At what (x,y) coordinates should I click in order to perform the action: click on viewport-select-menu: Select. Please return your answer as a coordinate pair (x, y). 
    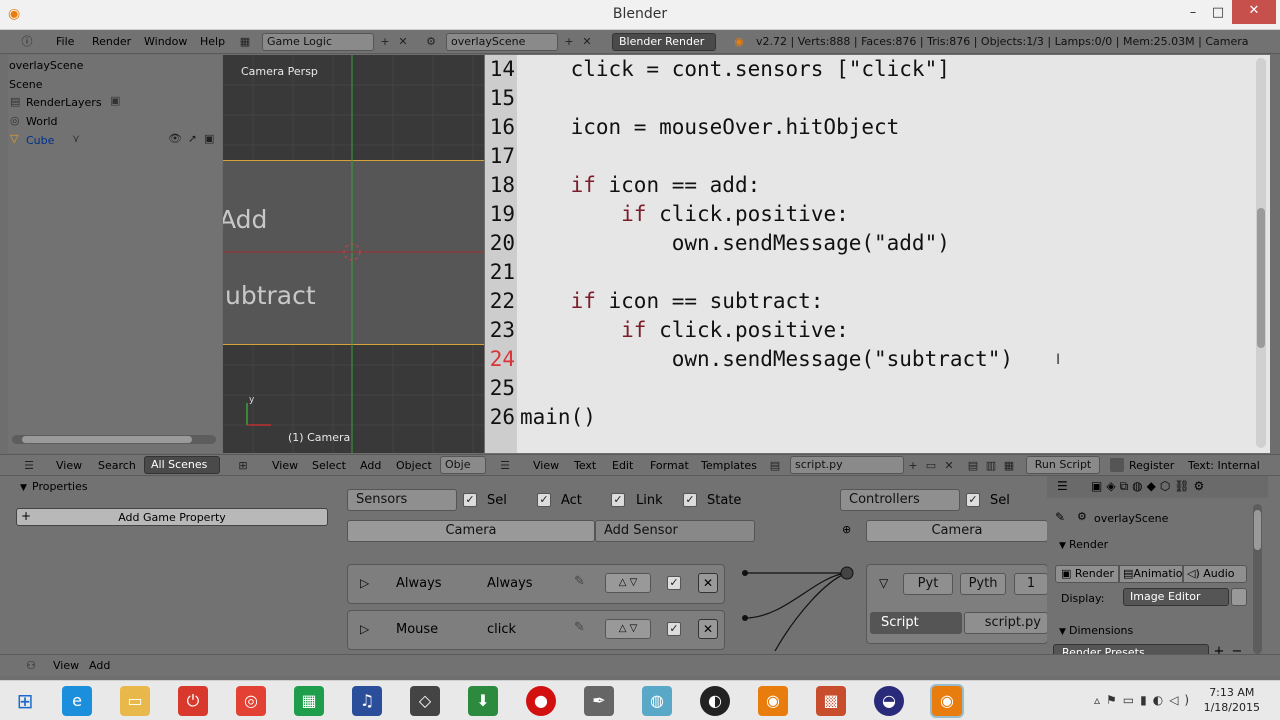
    Looking at the image, I should click on (329, 465).